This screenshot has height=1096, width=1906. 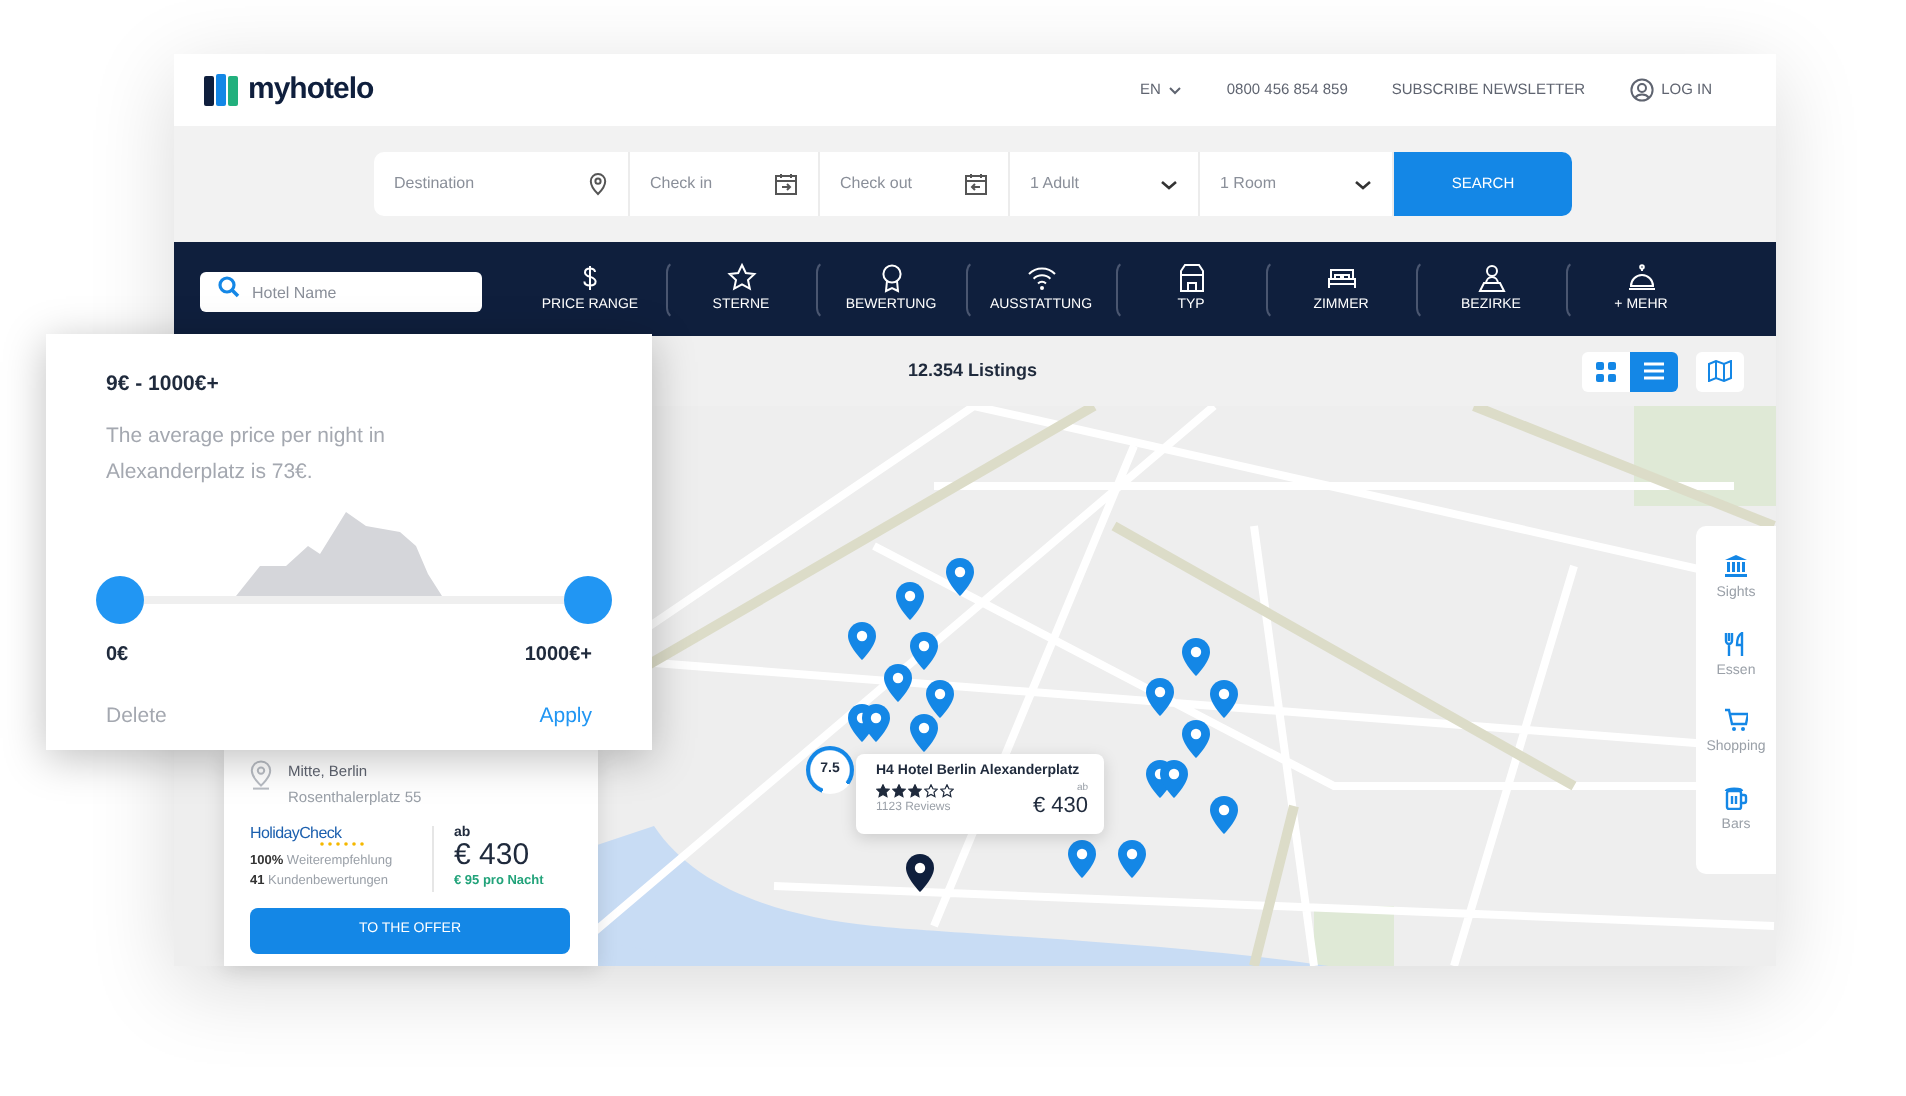 I want to click on wifi-icon, so click(x=1041, y=277).